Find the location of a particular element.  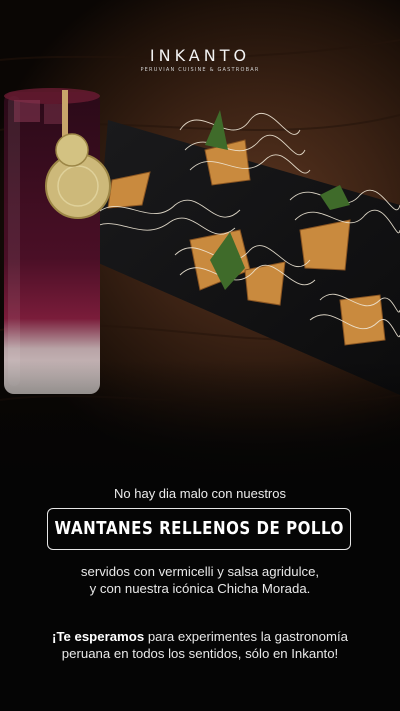

brand-logo: INKANTO PERUVIAN CUISINE & GASTROBAR is located at coordinates (200, 59).